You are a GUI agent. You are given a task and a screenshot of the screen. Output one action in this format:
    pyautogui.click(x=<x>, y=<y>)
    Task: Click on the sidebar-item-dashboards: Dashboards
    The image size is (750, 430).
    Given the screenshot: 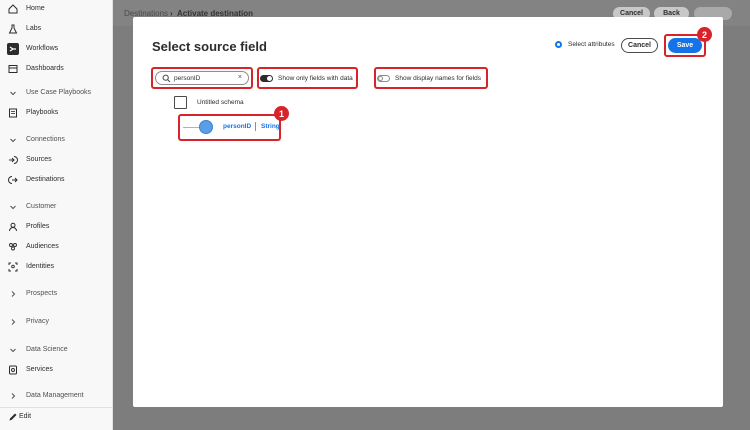 What is the action you would take?
    pyautogui.click(x=56, y=69)
    